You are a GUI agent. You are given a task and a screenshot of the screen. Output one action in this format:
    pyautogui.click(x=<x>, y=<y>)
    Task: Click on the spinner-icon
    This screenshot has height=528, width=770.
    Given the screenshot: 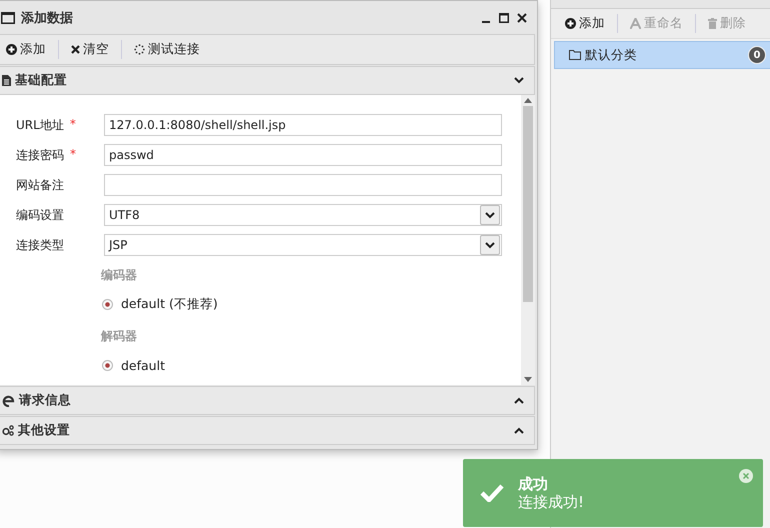 What is the action you would take?
    pyautogui.click(x=139, y=49)
    